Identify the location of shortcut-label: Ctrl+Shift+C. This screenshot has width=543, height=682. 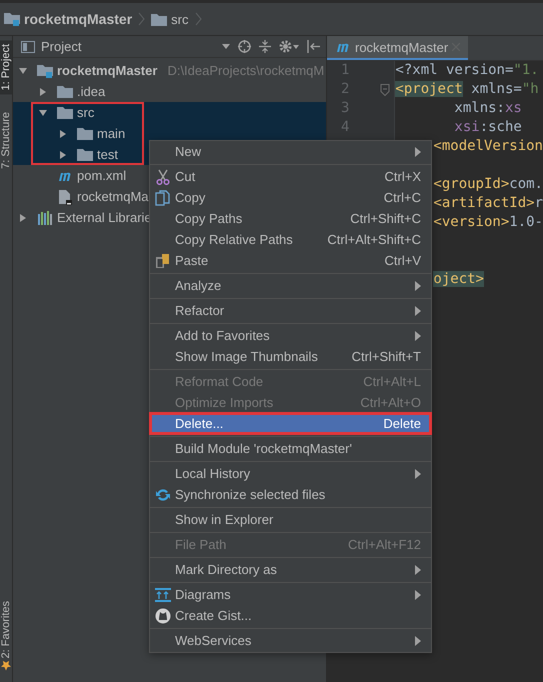
(385, 218).